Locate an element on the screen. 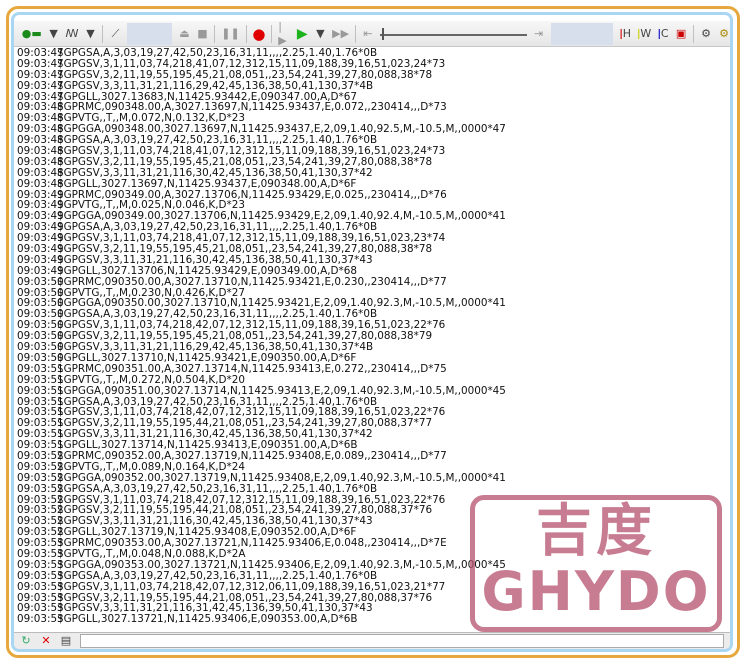 This screenshot has width=750, height=670. refresh-icon: ↻ is located at coordinates (26, 641).